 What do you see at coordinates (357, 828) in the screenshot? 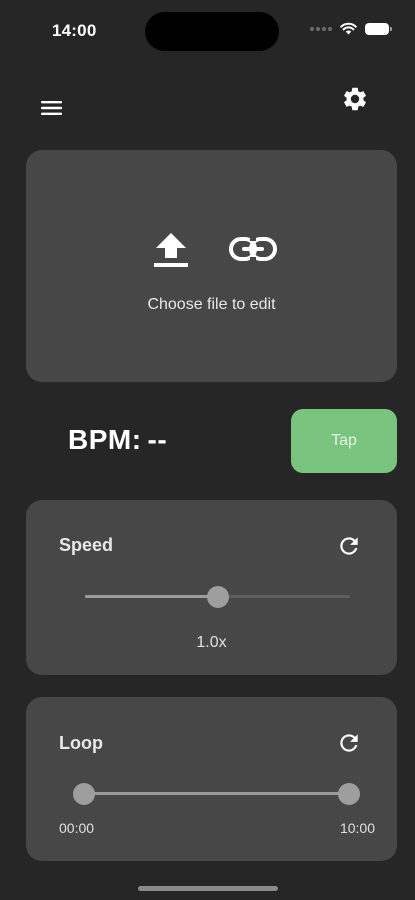
I see `loop-end-time: 10:00` at bounding box center [357, 828].